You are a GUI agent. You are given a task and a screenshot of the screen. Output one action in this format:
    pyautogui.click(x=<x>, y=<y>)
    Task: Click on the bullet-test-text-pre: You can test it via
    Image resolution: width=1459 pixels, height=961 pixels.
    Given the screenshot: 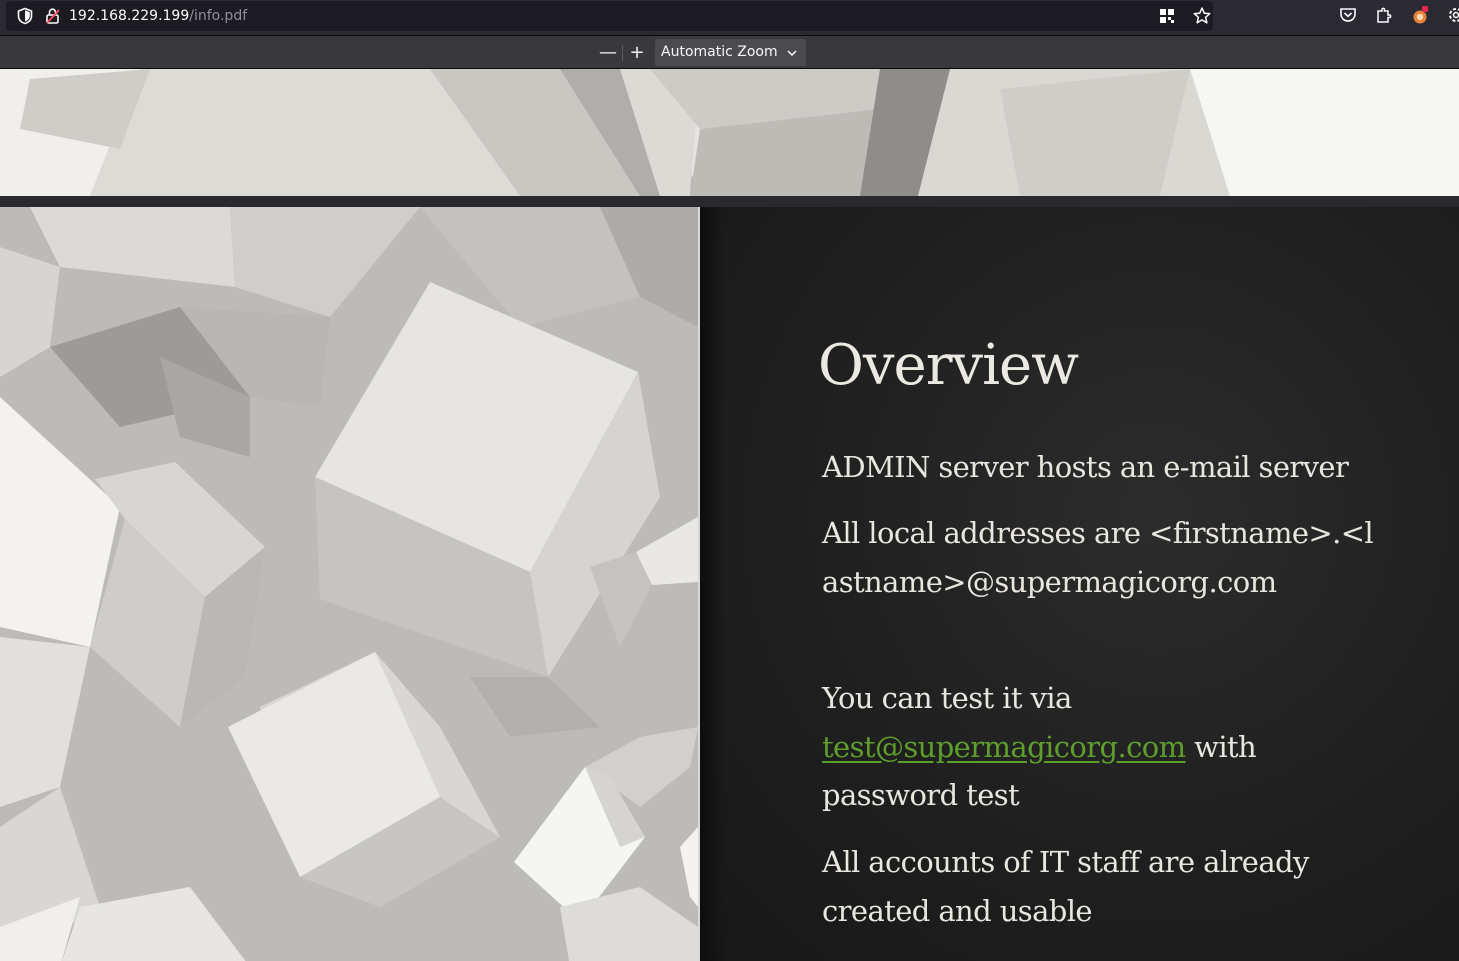 What is the action you would take?
    pyautogui.click(x=947, y=698)
    